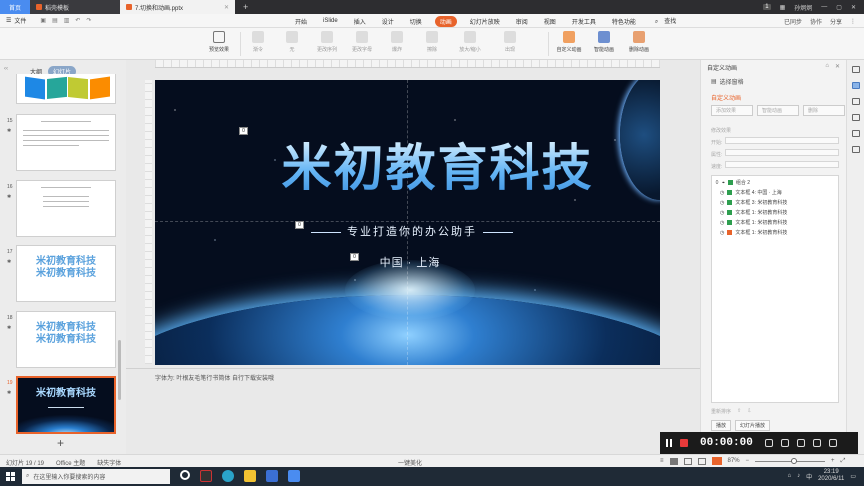  What do you see at coordinates (43, 20) in the screenshot?
I see `save-icon: ▣` at bounding box center [43, 20].